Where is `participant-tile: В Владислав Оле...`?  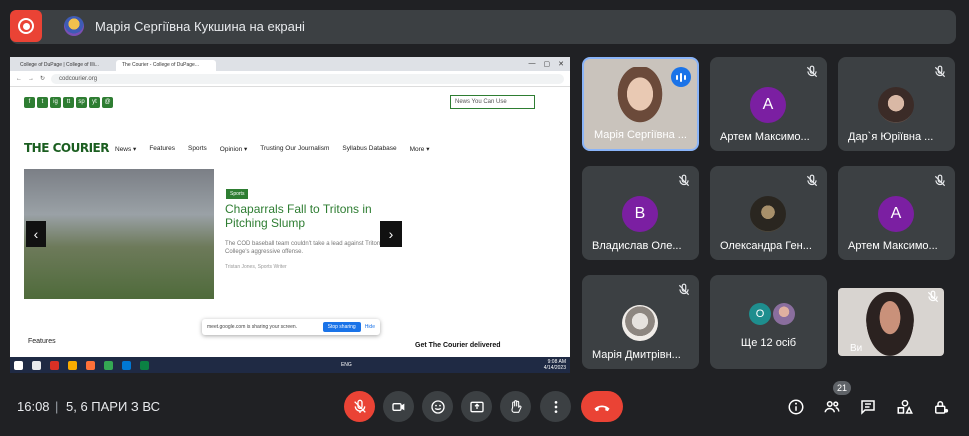 participant-tile: В Владислав Оле... is located at coordinates (640, 213).